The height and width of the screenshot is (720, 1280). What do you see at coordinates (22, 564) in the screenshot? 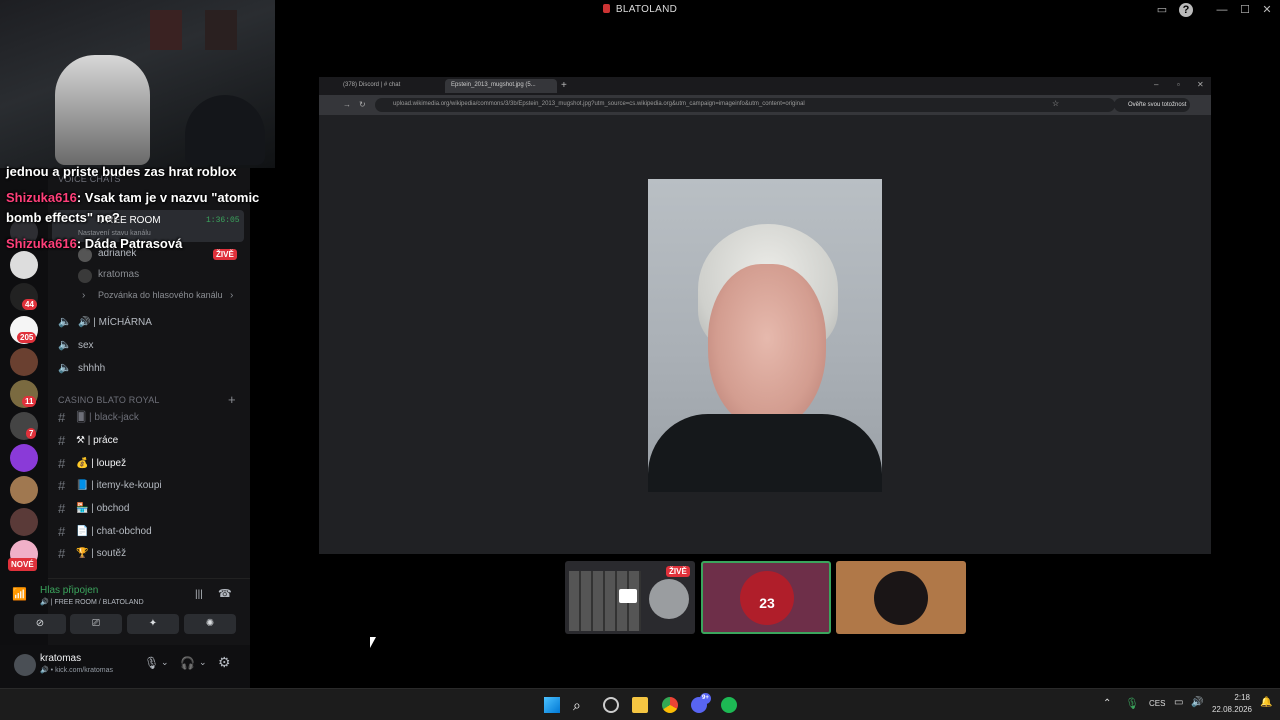
I see `new-badge: NOVÉ` at bounding box center [22, 564].